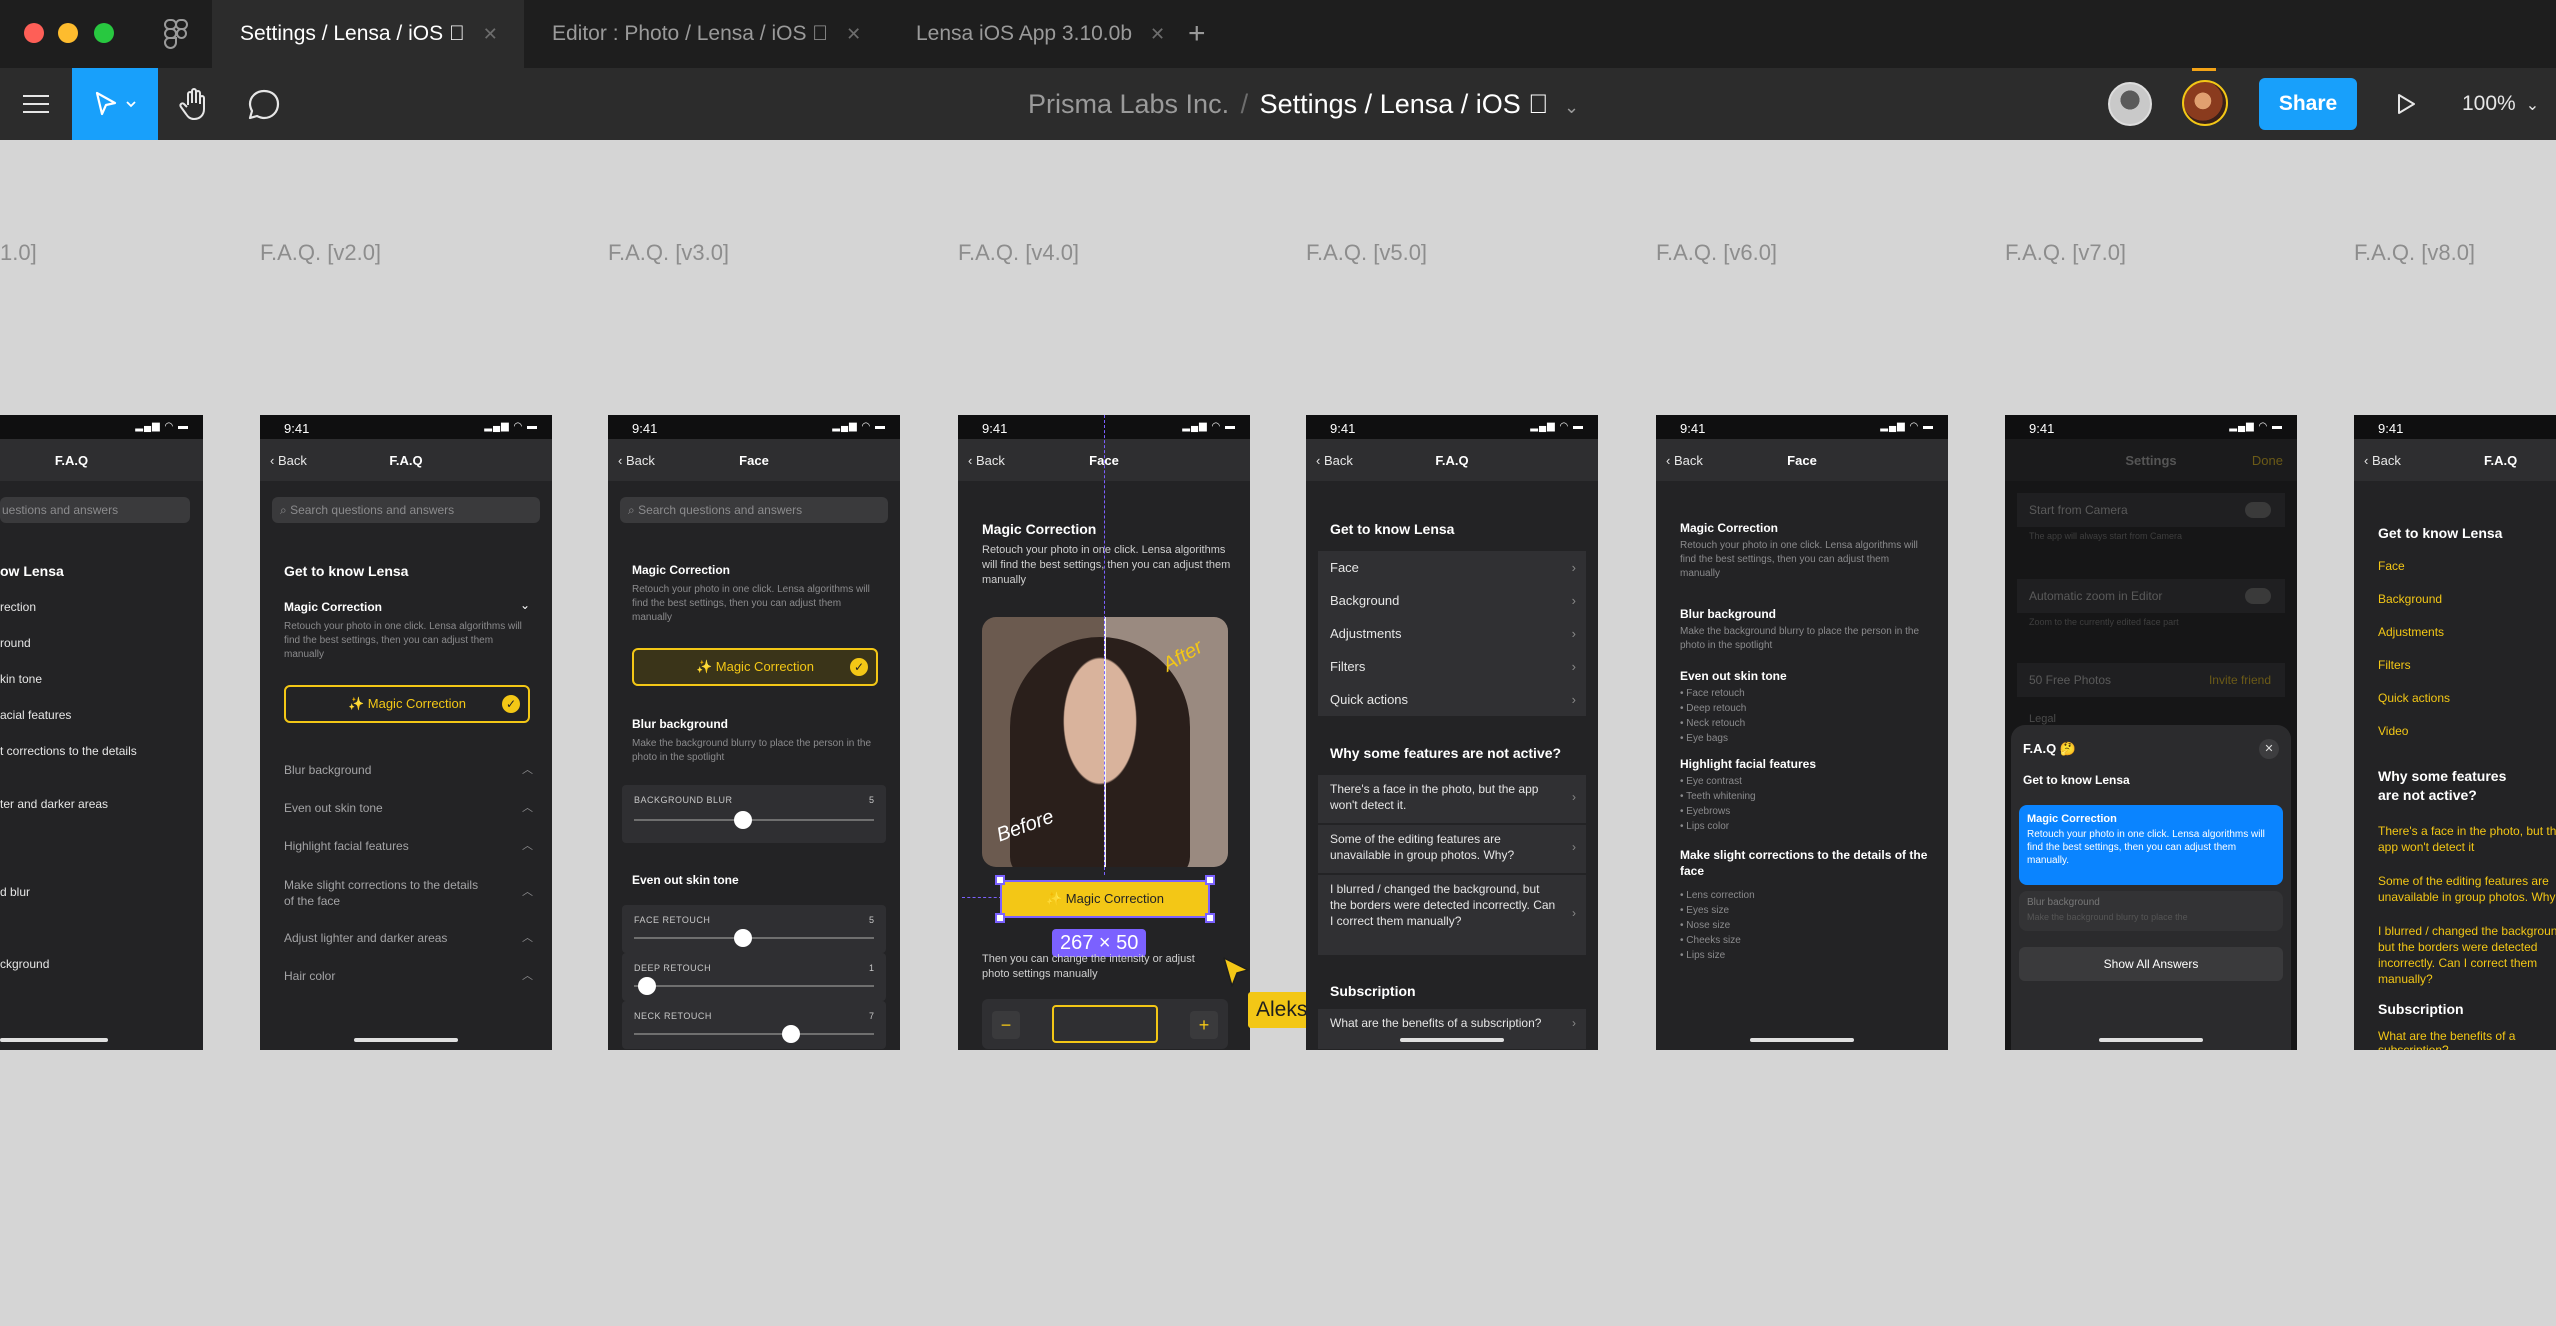 The image size is (2556, 1326). What do you see at coordinates (668, 253) in the screenshot?
I see `frame-label: F.A.Q. [v3.0]` at bounding box center [668, 253].